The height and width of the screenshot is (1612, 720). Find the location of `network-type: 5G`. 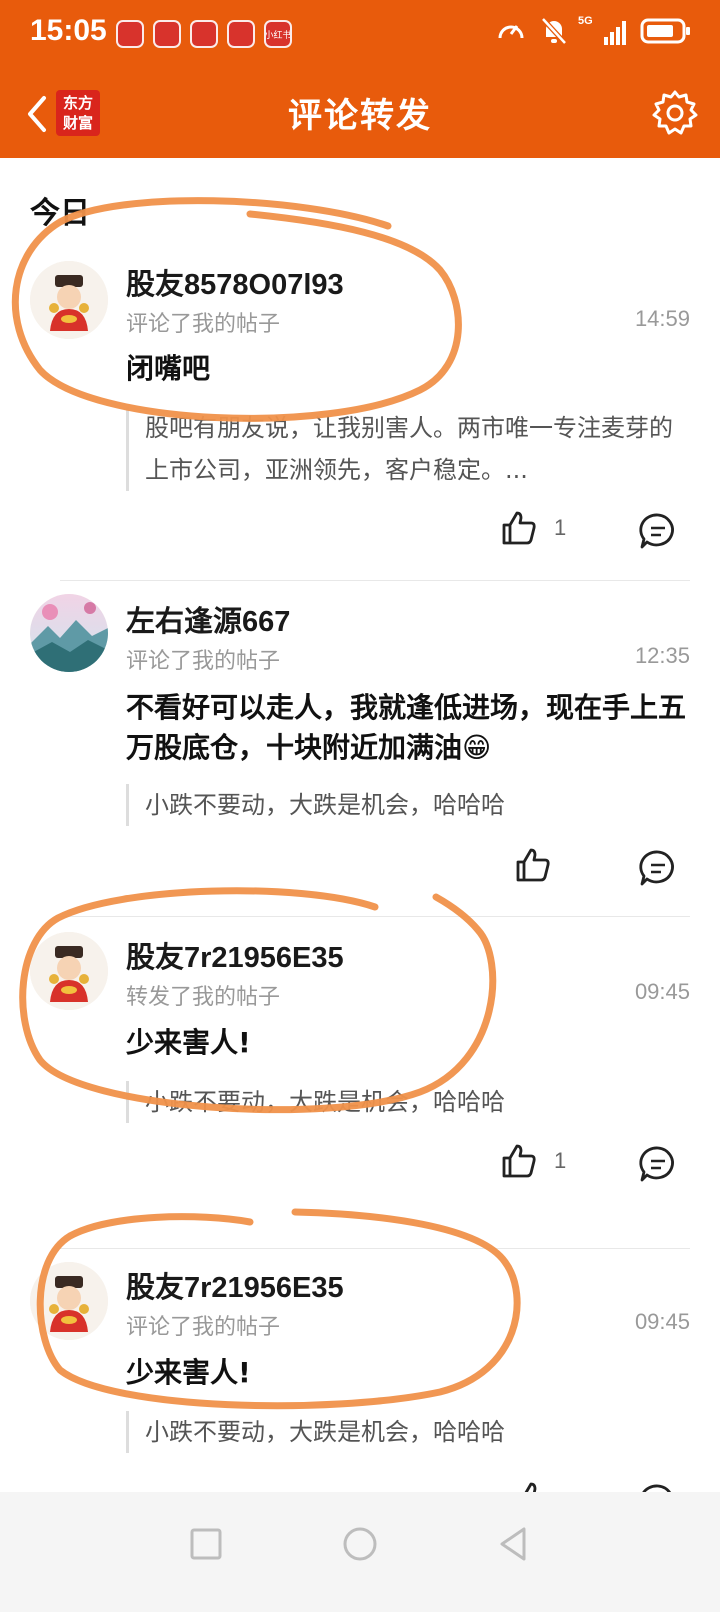

network-type: 5G is located at coordinates (585, 21).